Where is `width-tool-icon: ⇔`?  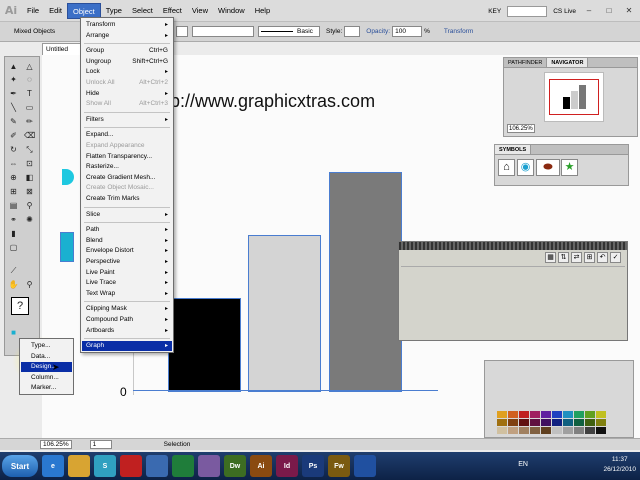
width-tool-icon: ⇔ is located at coordinates (13, 163).